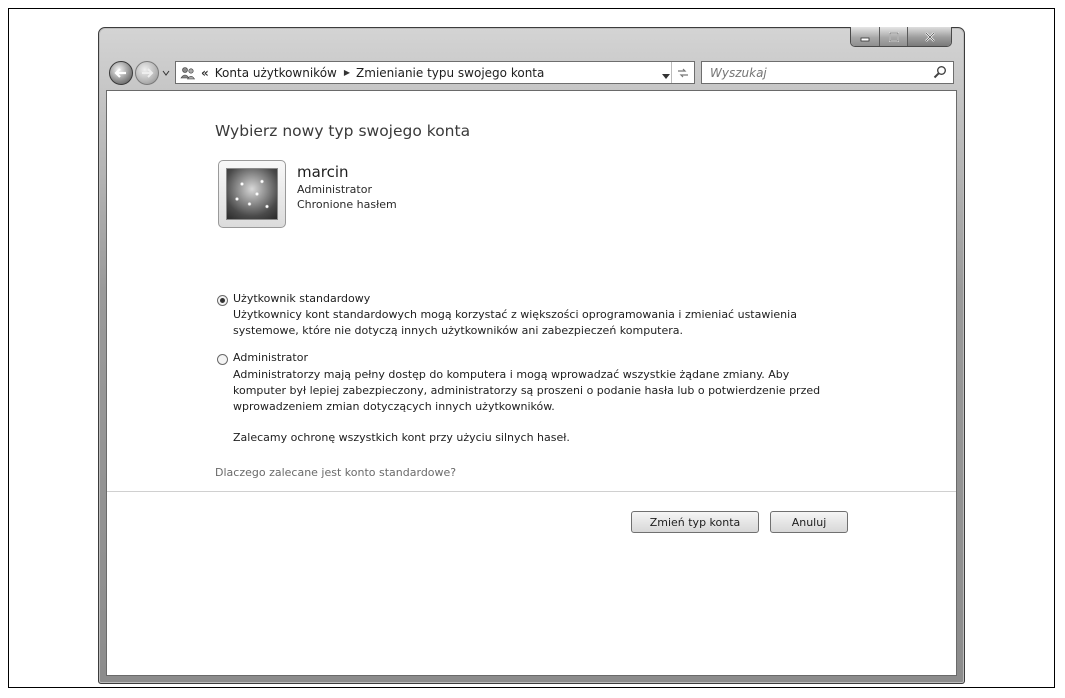 The width and height of the screenshot is (1065, 698). Describe the element at coordinates (531, 40) in the screenshot. I see `title-bar` at that location.